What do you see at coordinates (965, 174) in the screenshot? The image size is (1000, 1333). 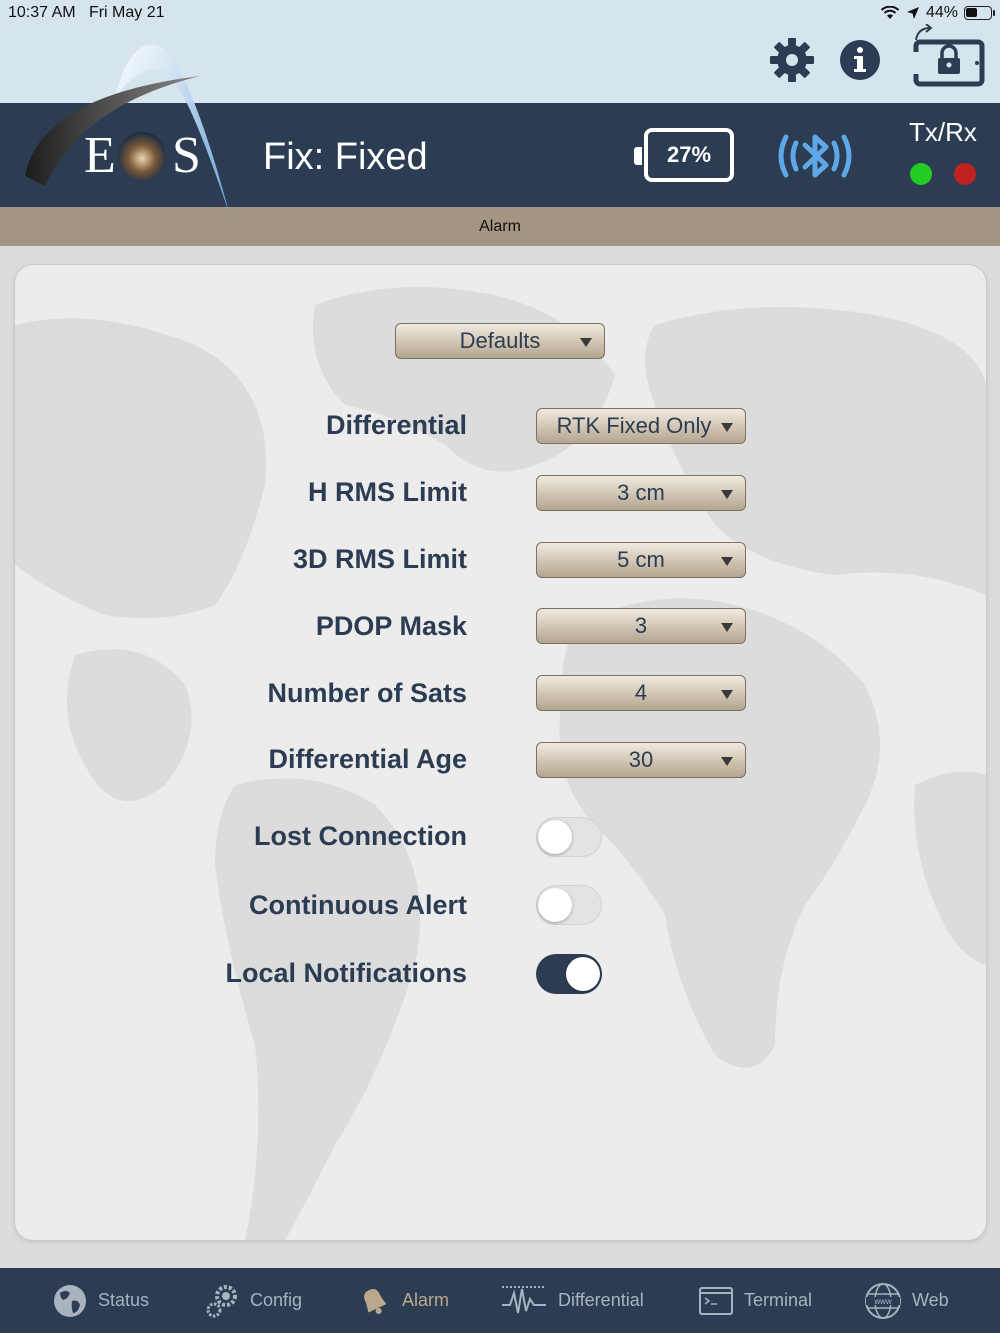 I see `rx-led` at bounding box center [965, 174].